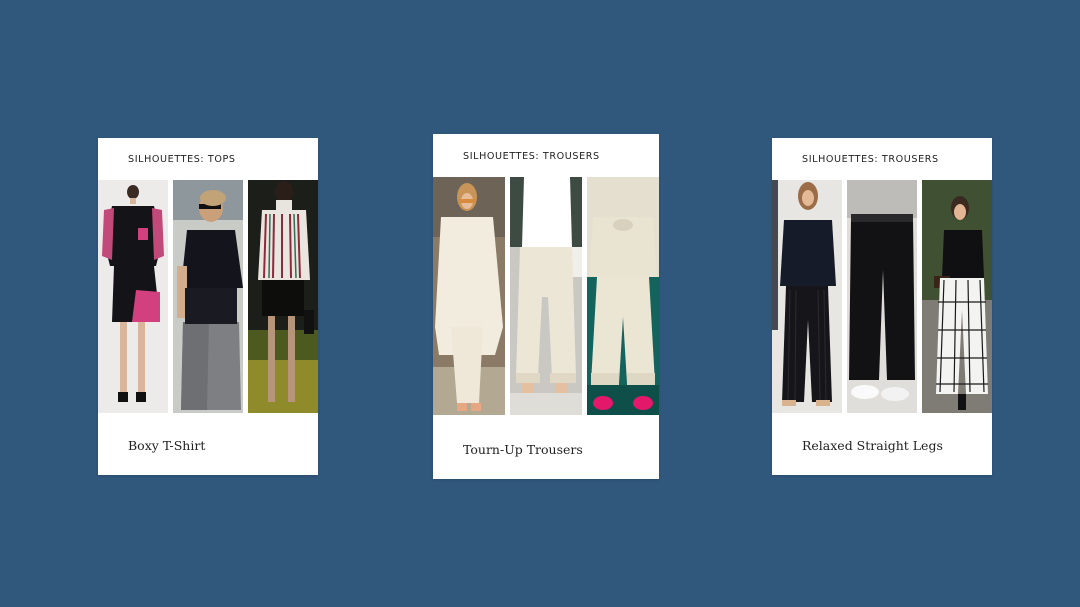 This screenshot has height=607, width=1080. What do you see at coordinates (807, 296) in the screenshot?
I see `model-black-outfit-photo` at bounding box center [807, 296].